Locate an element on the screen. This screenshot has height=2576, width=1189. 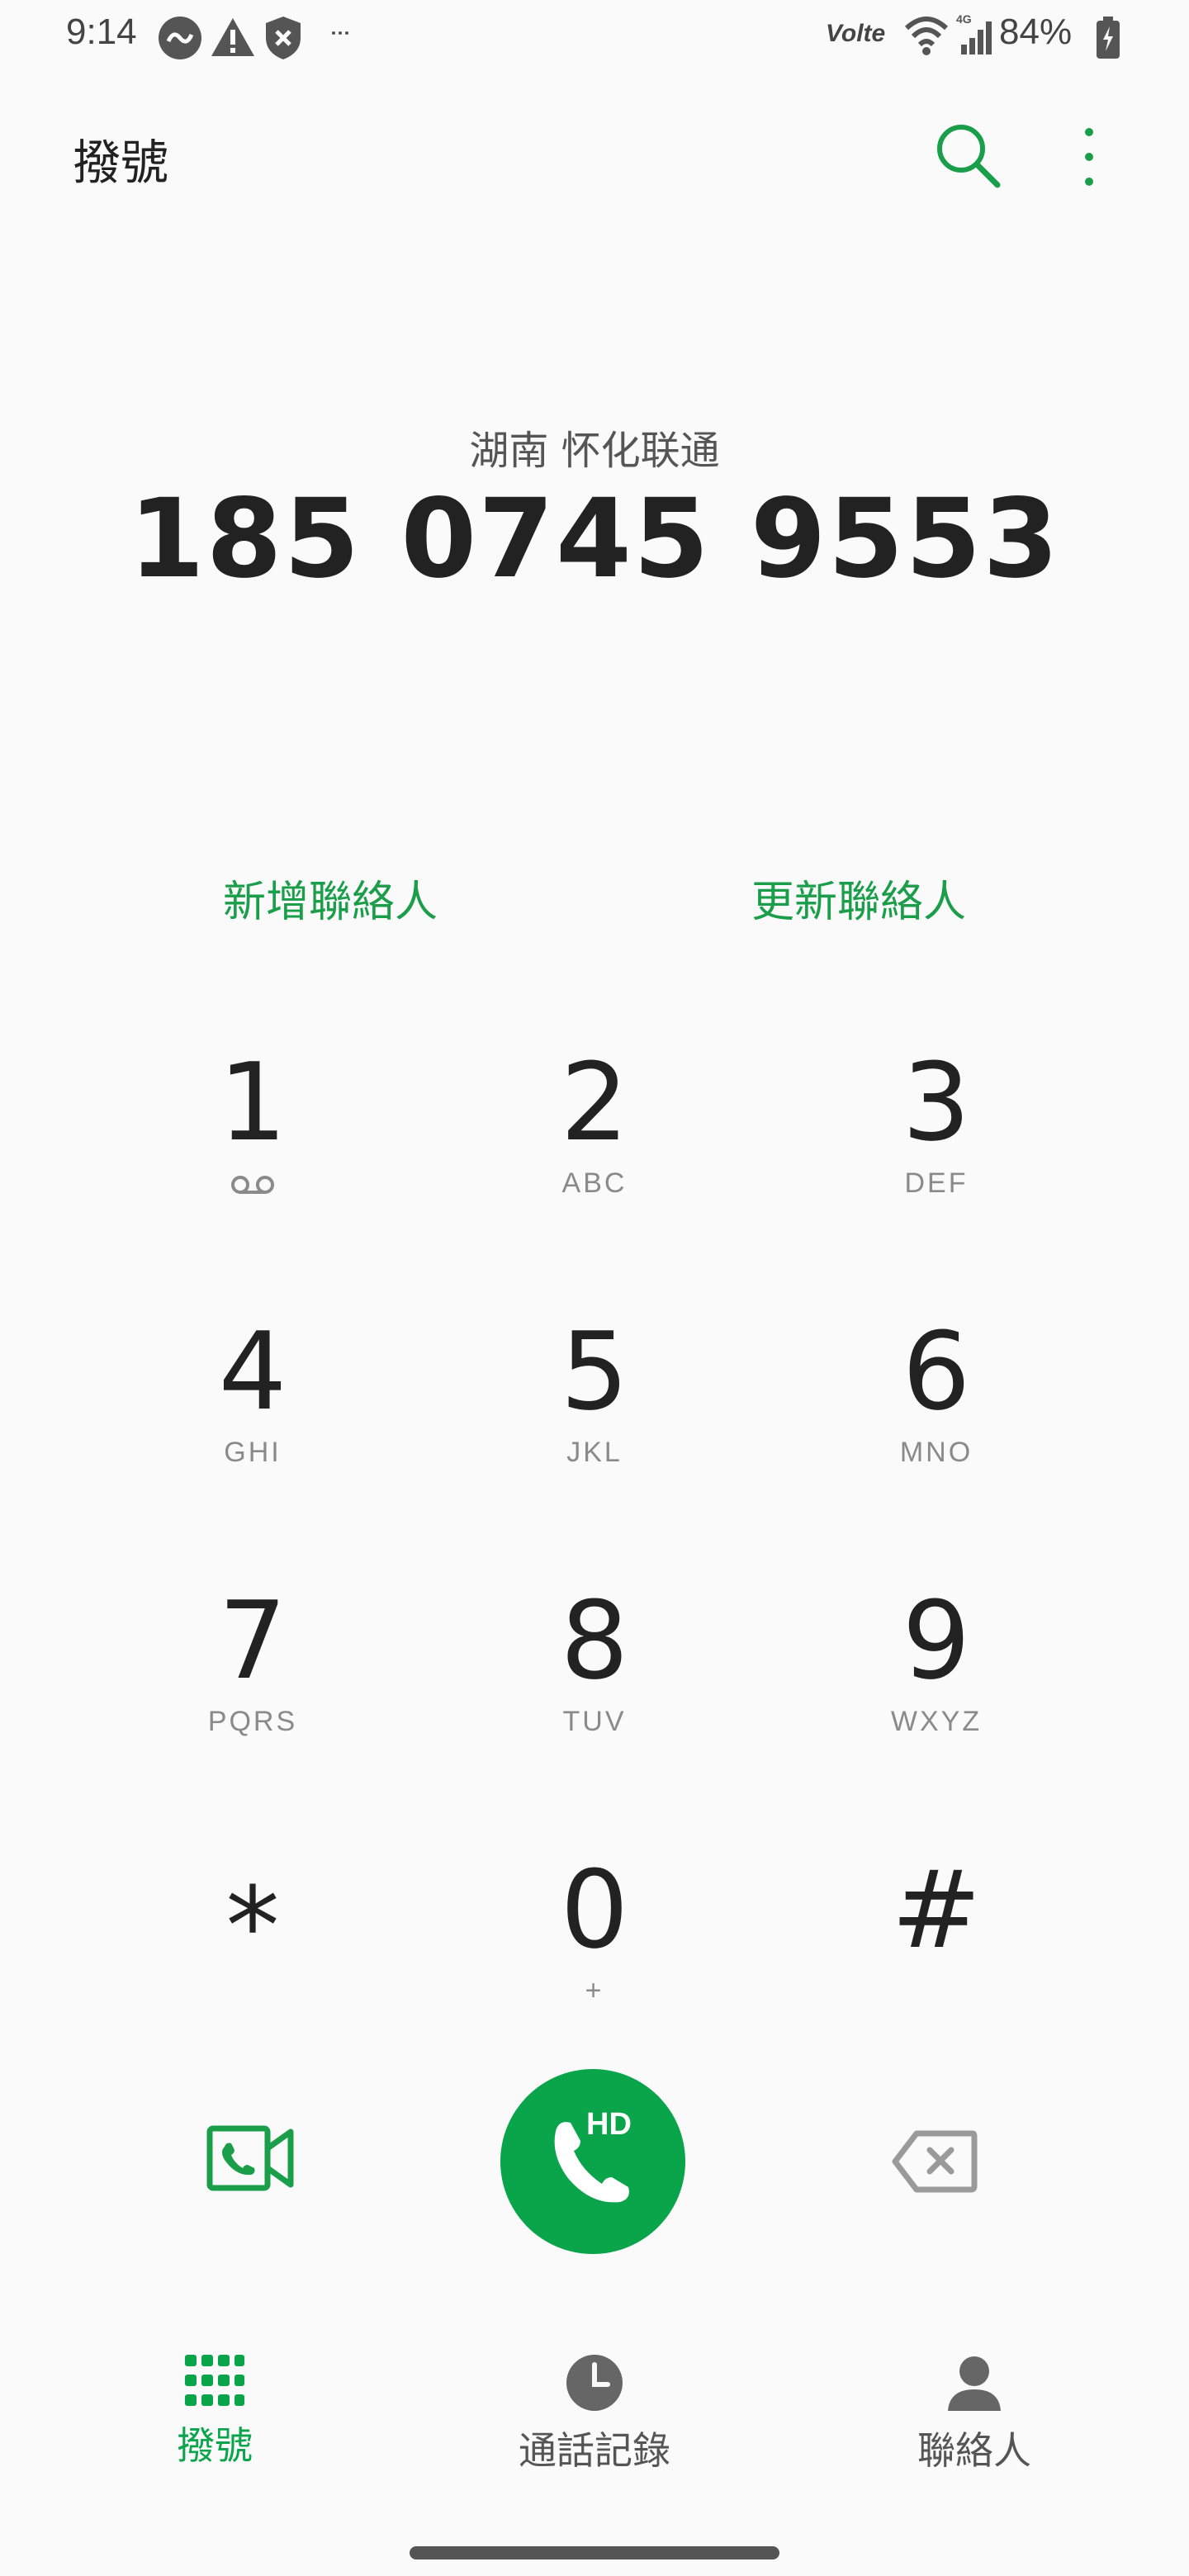
status-bar: 9:14 Volte 4G 84% is located at coordinates (594, 38).